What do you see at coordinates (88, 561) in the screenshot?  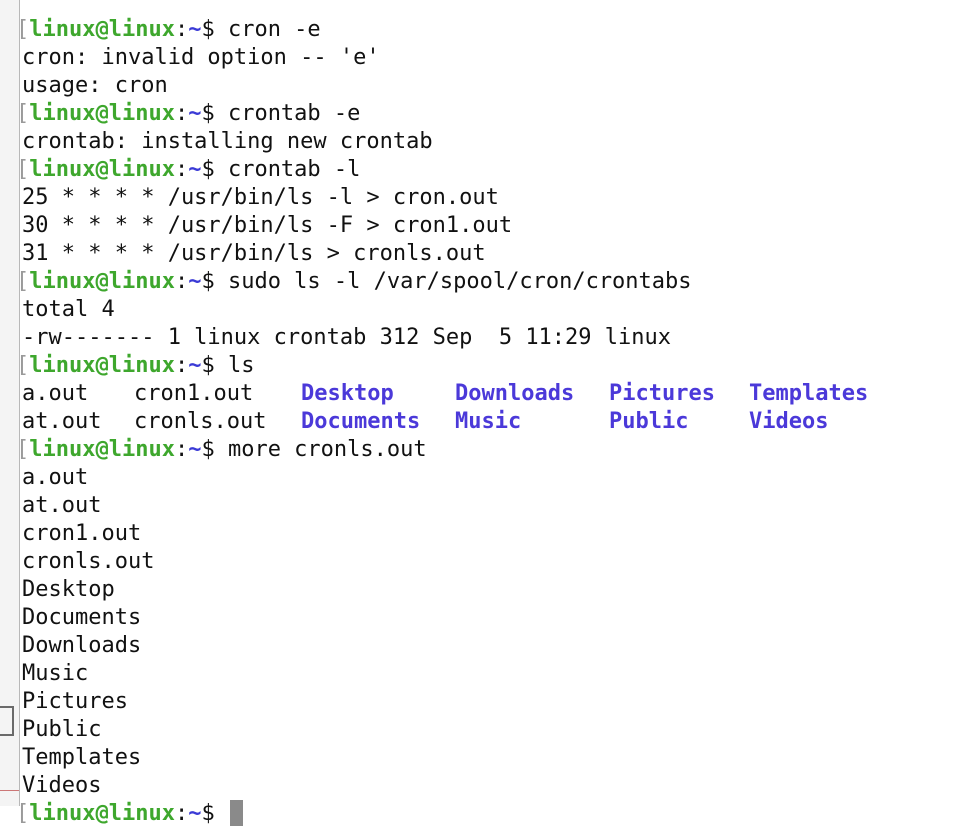 I see `output-text: cronls.out` at bounding box center [88, 561].